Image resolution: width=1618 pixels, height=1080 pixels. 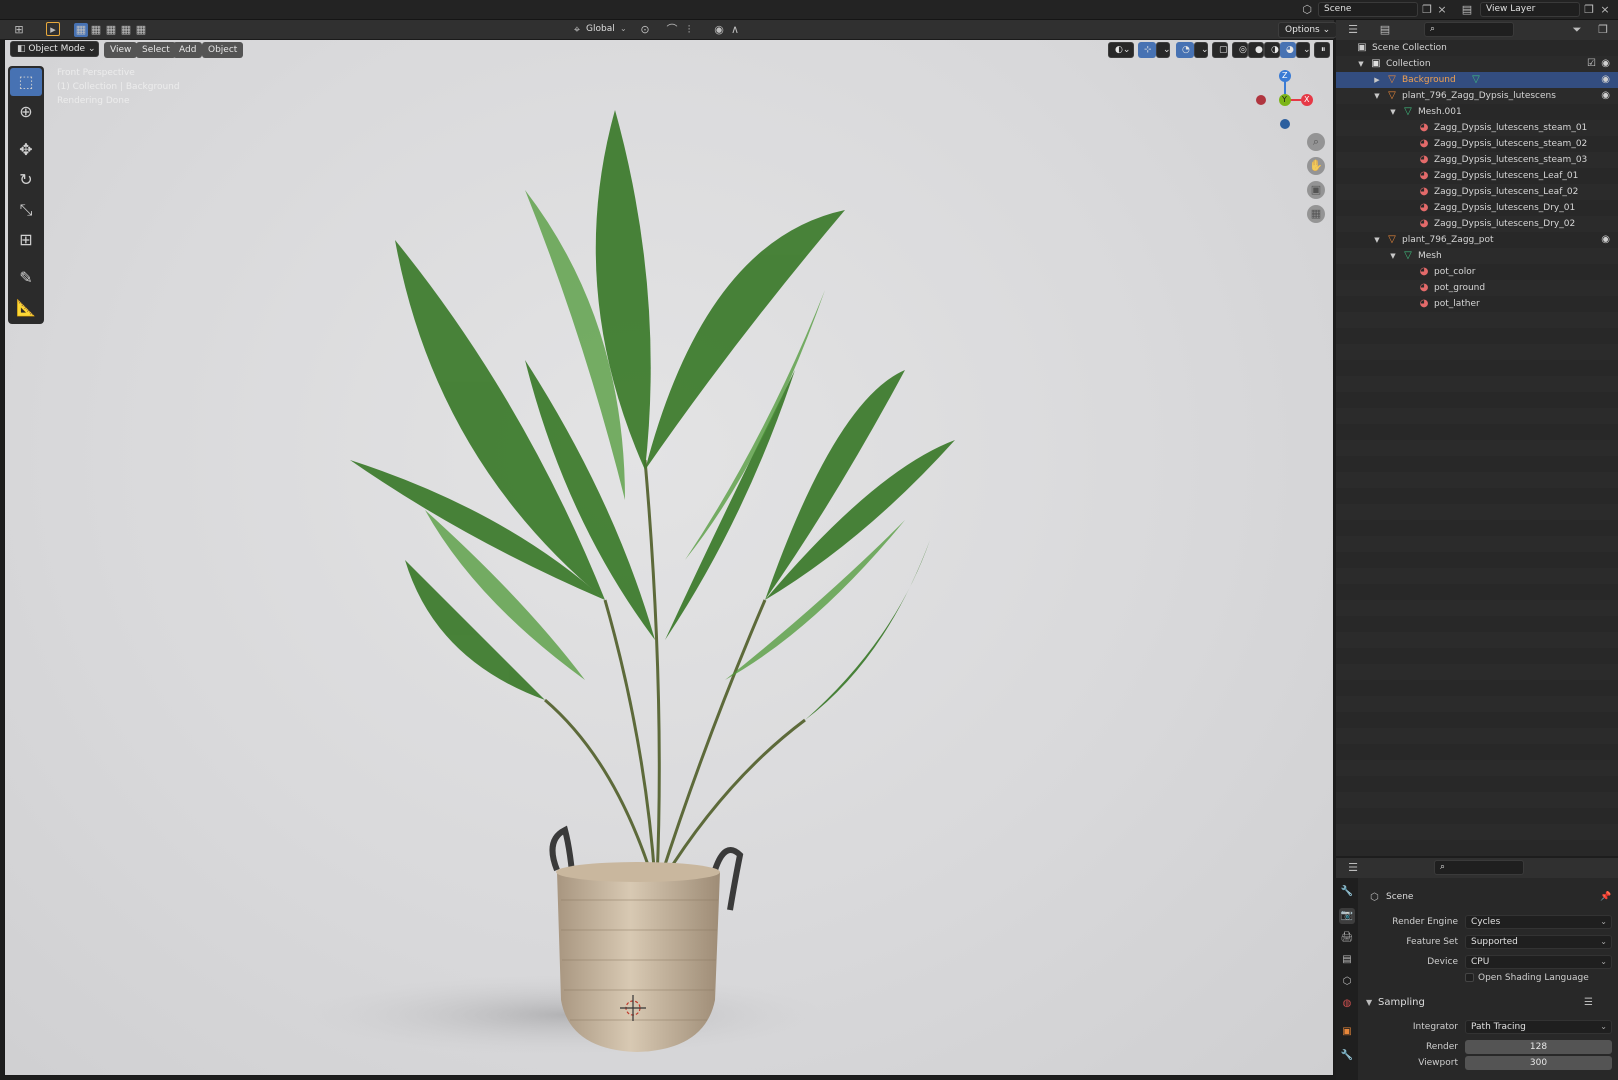 What do you see at coordinates (735, 30) in the screenshot?
I see `falloff-icon: ∧` at bounding box center [735, 30].